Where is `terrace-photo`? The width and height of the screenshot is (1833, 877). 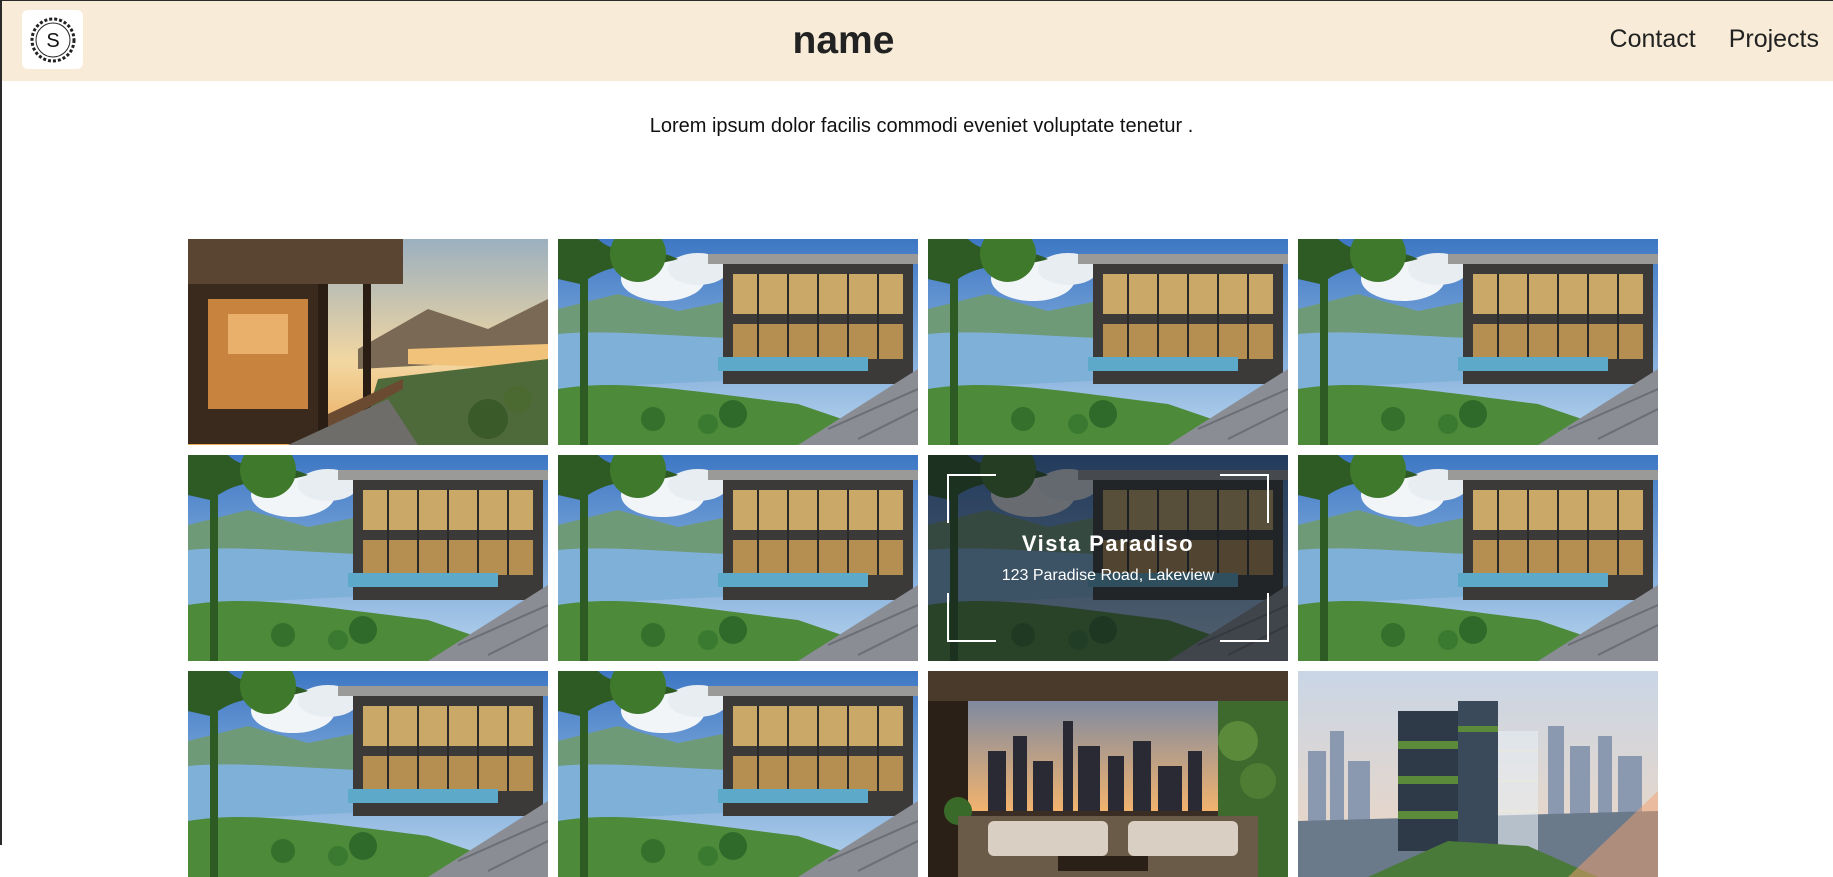 terrace-photo is located at coordinates (368, 342).